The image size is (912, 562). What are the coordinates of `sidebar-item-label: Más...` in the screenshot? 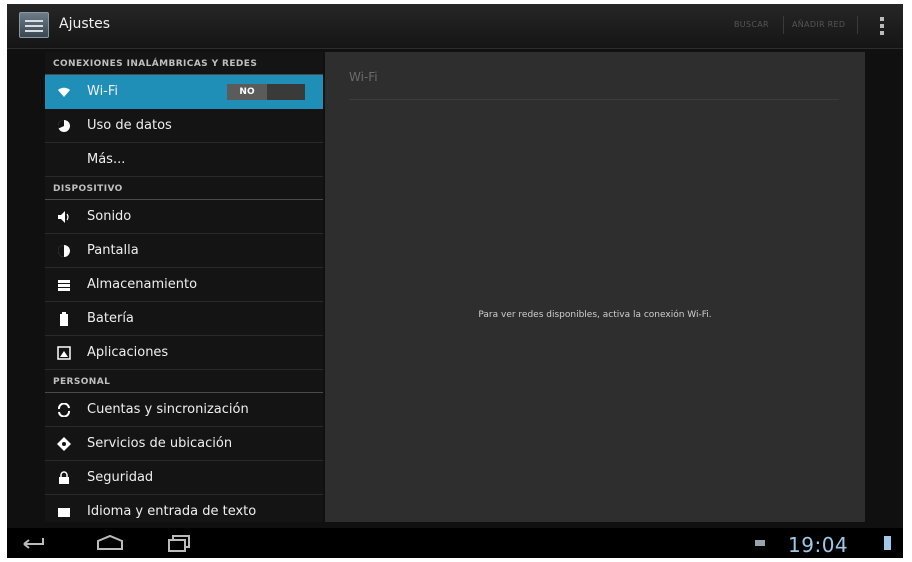 It's located at (106, 159).